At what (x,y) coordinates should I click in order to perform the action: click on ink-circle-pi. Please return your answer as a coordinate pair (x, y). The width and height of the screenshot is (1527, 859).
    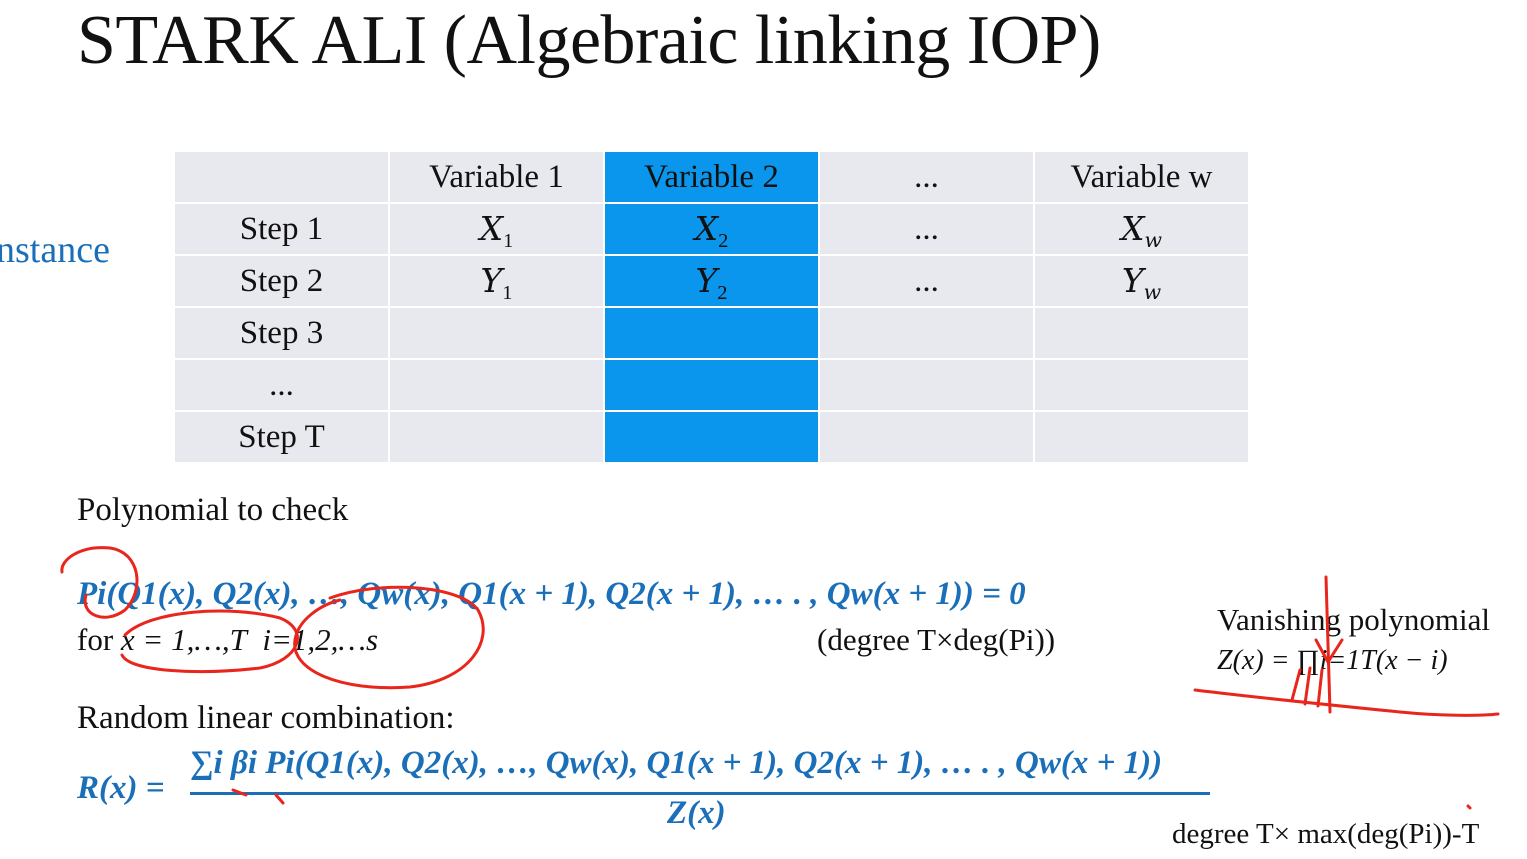
    Looking at the image, I should click on (99, 582).